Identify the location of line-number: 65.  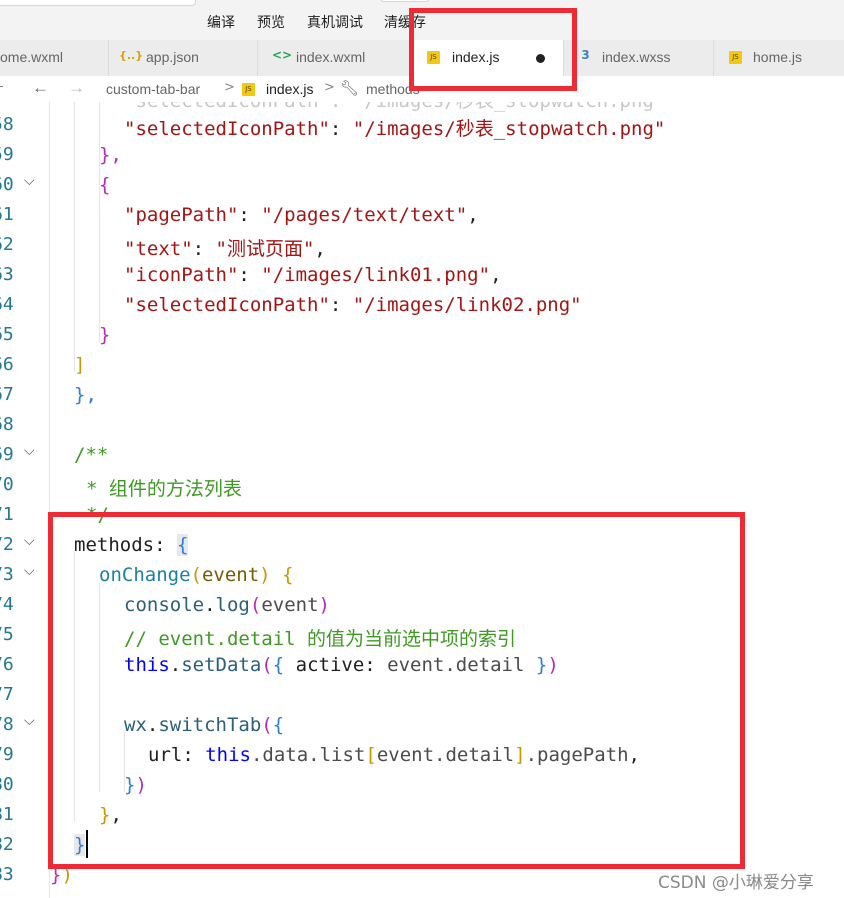
(7, 334).